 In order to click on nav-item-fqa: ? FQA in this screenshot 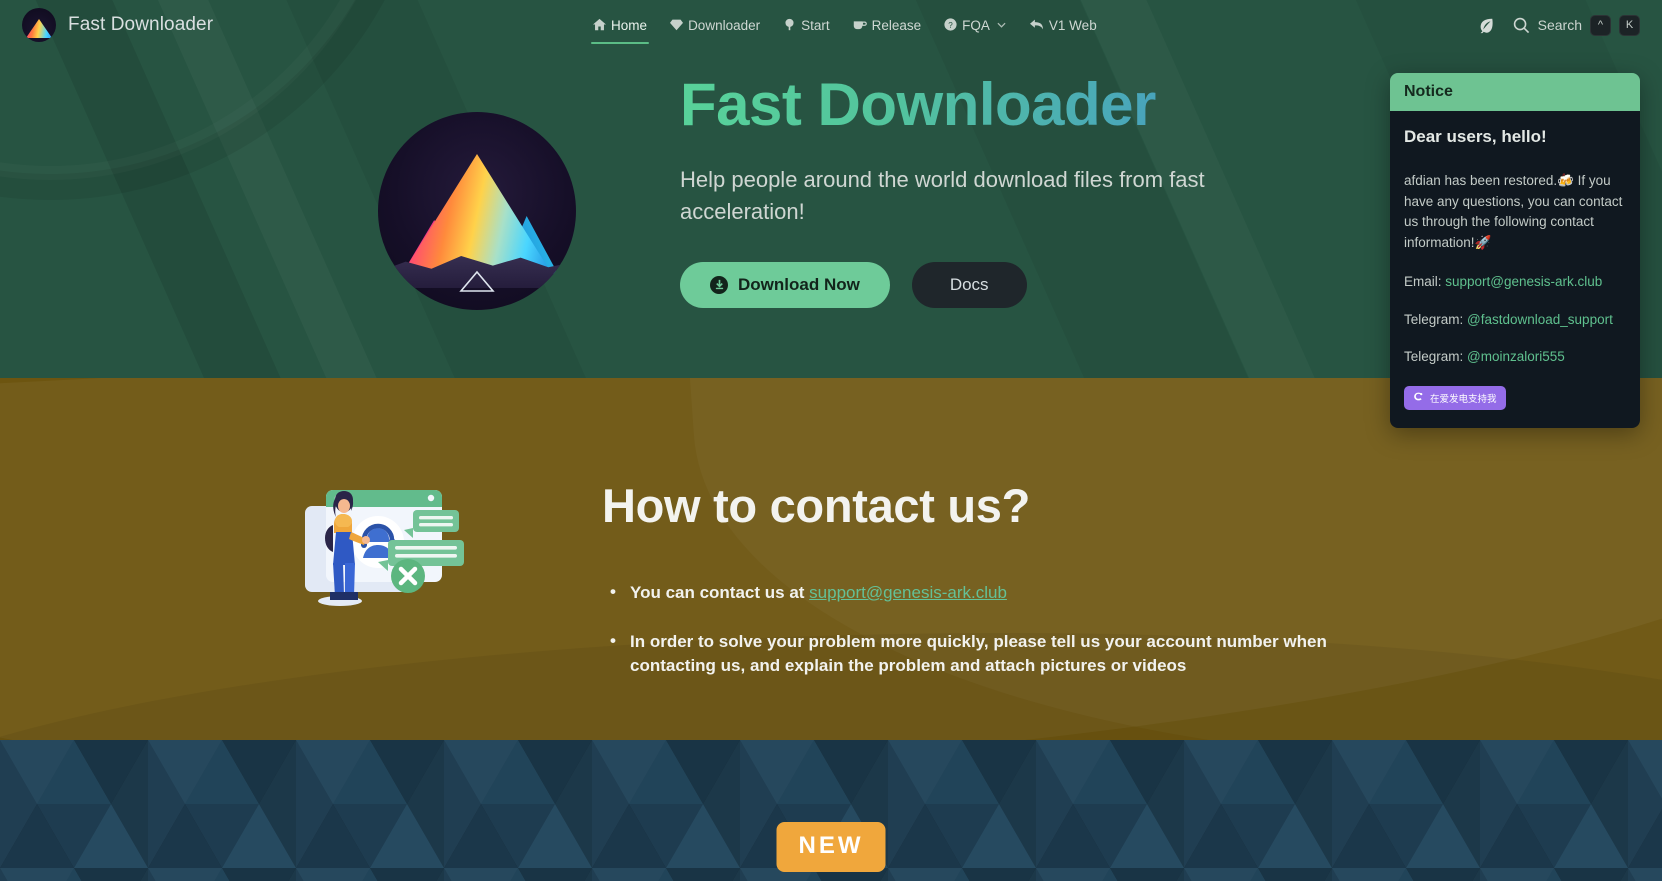, I will do `click(975, 25)`.